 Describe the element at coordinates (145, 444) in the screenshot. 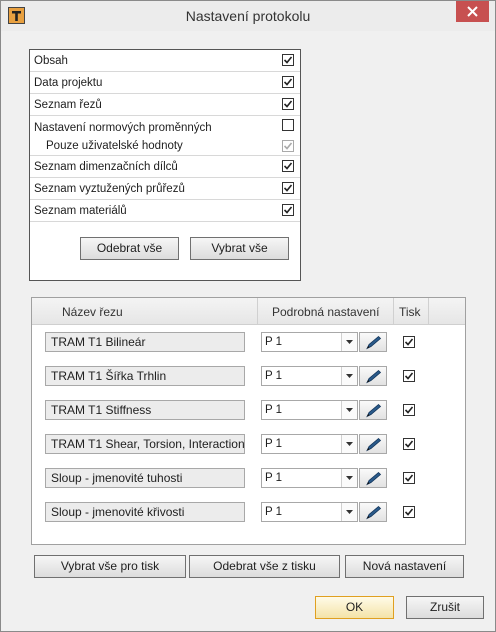

I see `section-name-field: TRAM T1 Shear, Torsion, Interaction` at that location.